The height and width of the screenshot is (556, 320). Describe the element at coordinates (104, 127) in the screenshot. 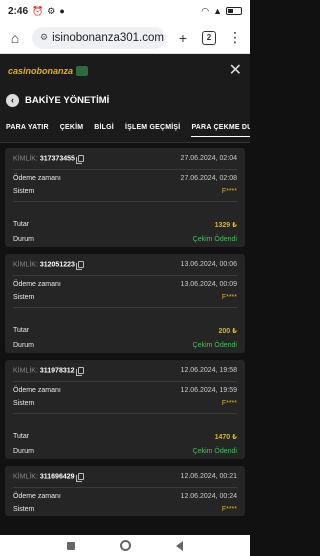

I see `tab-bilgi: BİLGİ` at that location.